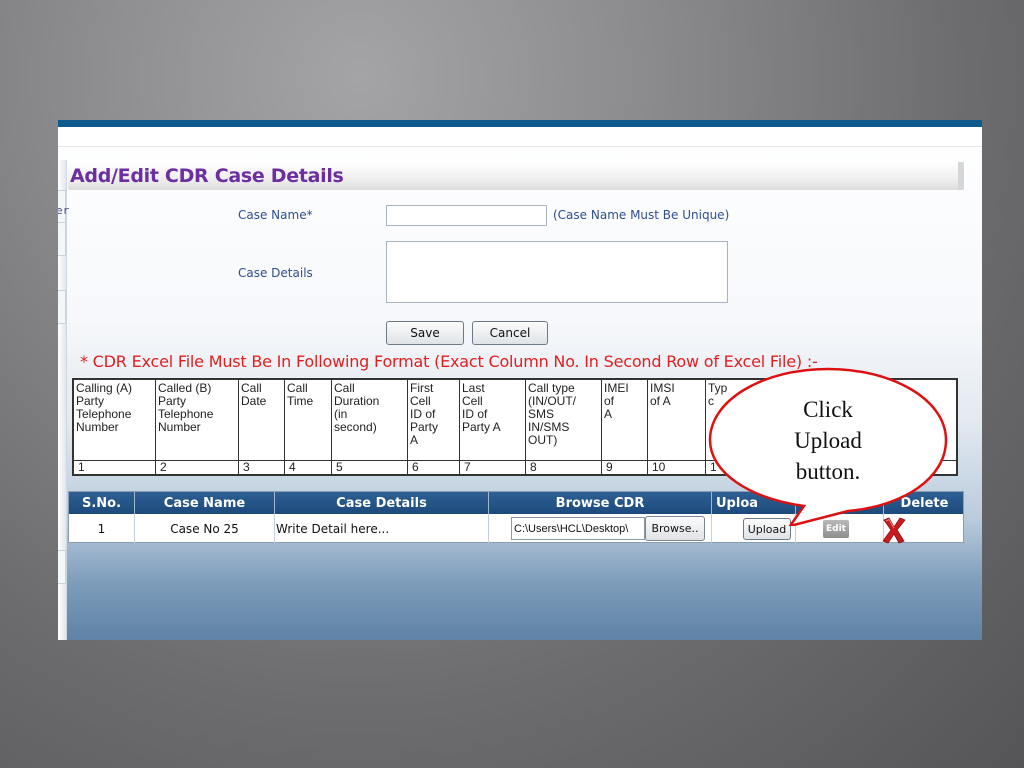 The width and height of the screenshot is (1024, 768). I want to click on format-column-header: Call type (IN/OUT/ SMS IN/SMS OUT), so click(552, 414).